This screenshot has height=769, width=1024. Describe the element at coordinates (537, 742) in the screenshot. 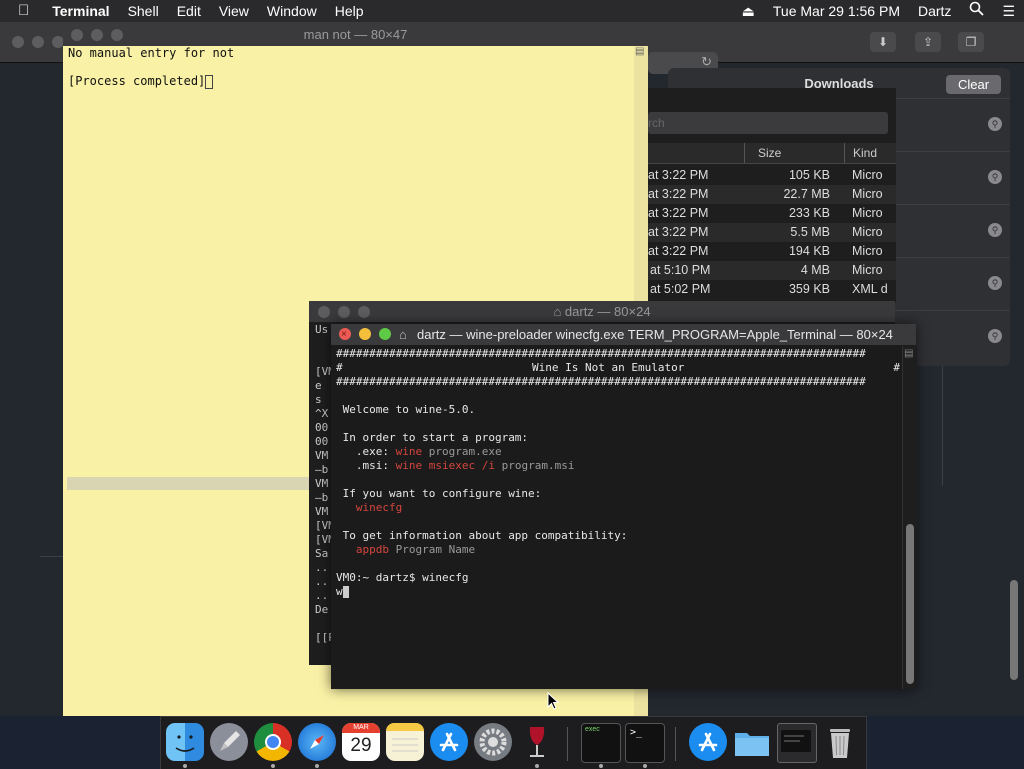

I see `wine-icon` at that location.